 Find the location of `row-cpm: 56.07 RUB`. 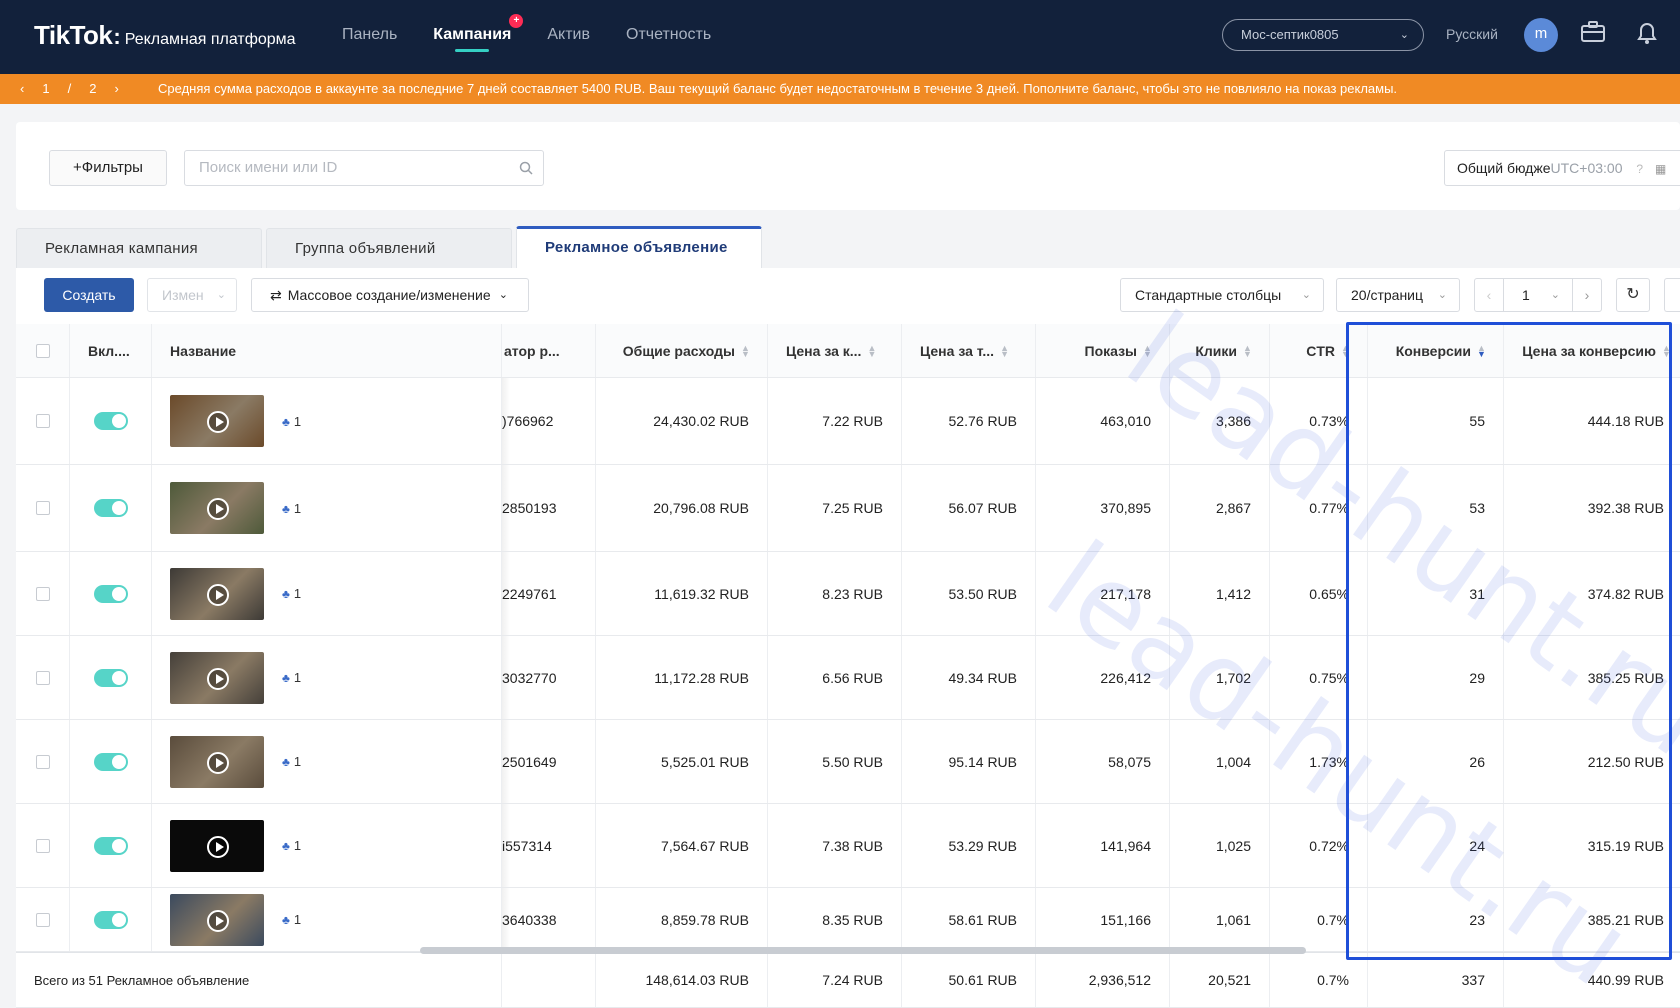

row-cpm: 56.07 RUB is located at coordinates (969, 508).